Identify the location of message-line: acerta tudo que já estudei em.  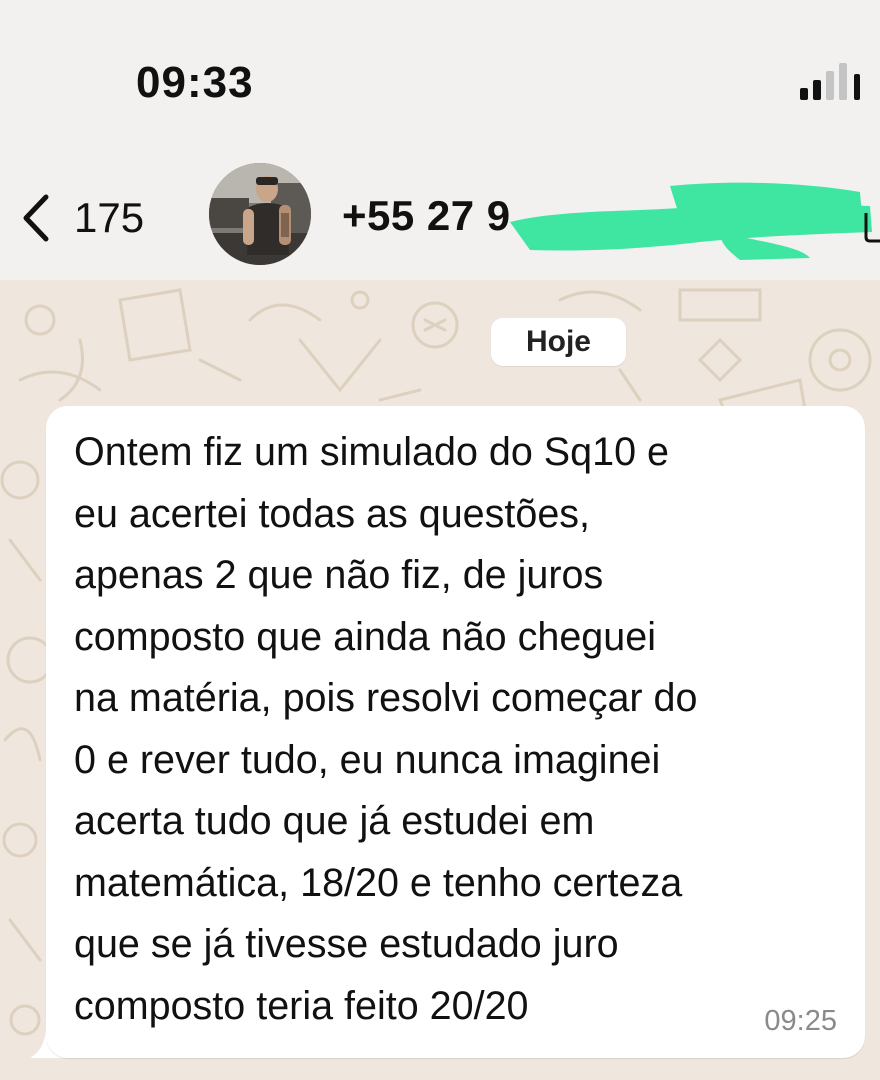
(334, 821).